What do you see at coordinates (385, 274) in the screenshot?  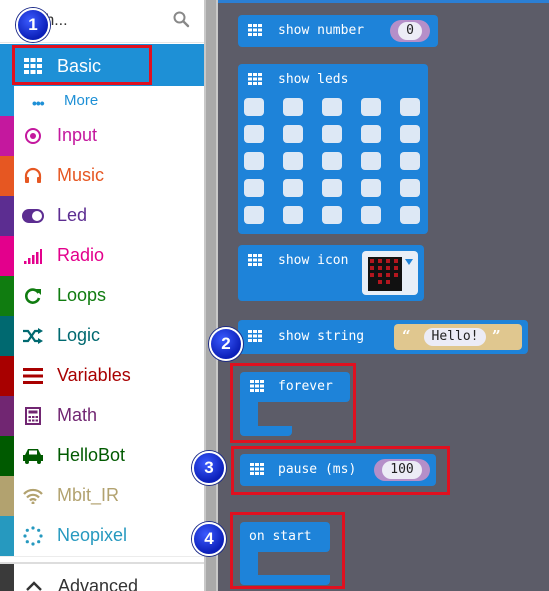 I see `heart-led-icon` at bounding box center [385, 274].